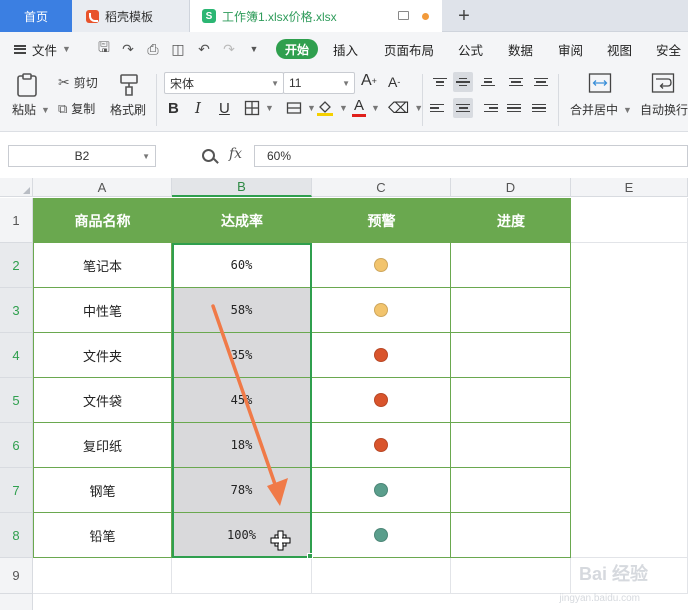 The image size is (688, 610). I want to click on font-grow-icon: A +, so click(369, 81).